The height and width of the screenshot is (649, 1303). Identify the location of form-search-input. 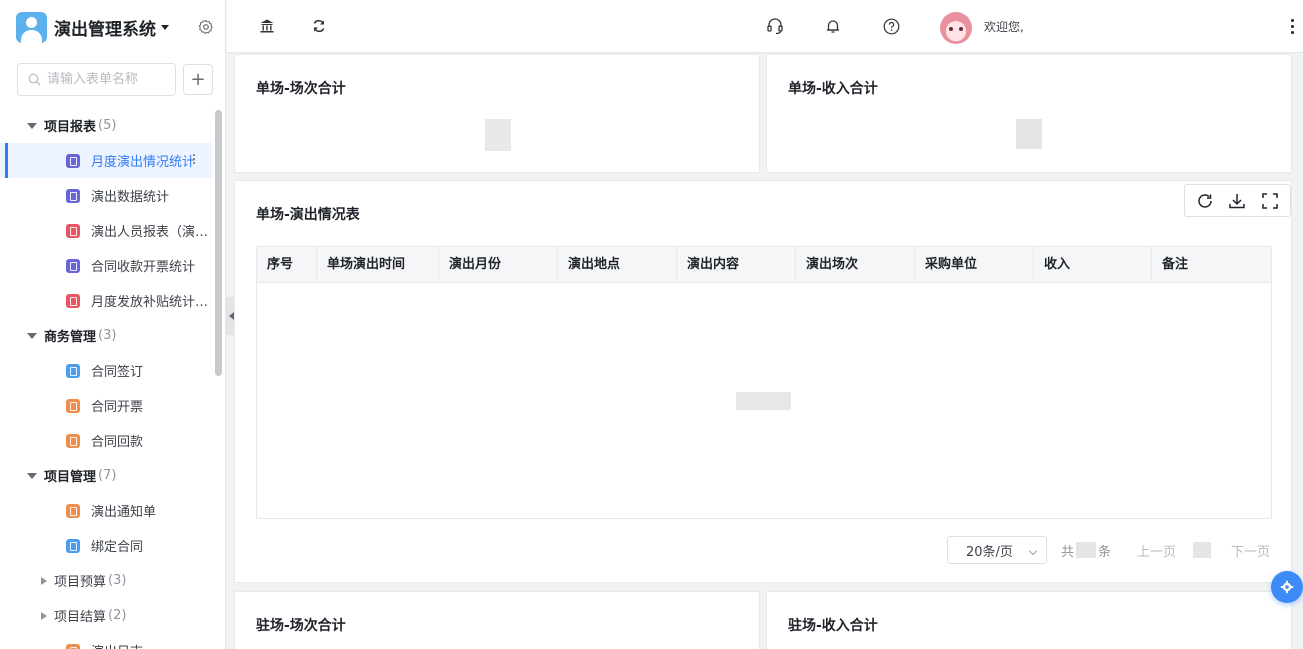
(107, 79).